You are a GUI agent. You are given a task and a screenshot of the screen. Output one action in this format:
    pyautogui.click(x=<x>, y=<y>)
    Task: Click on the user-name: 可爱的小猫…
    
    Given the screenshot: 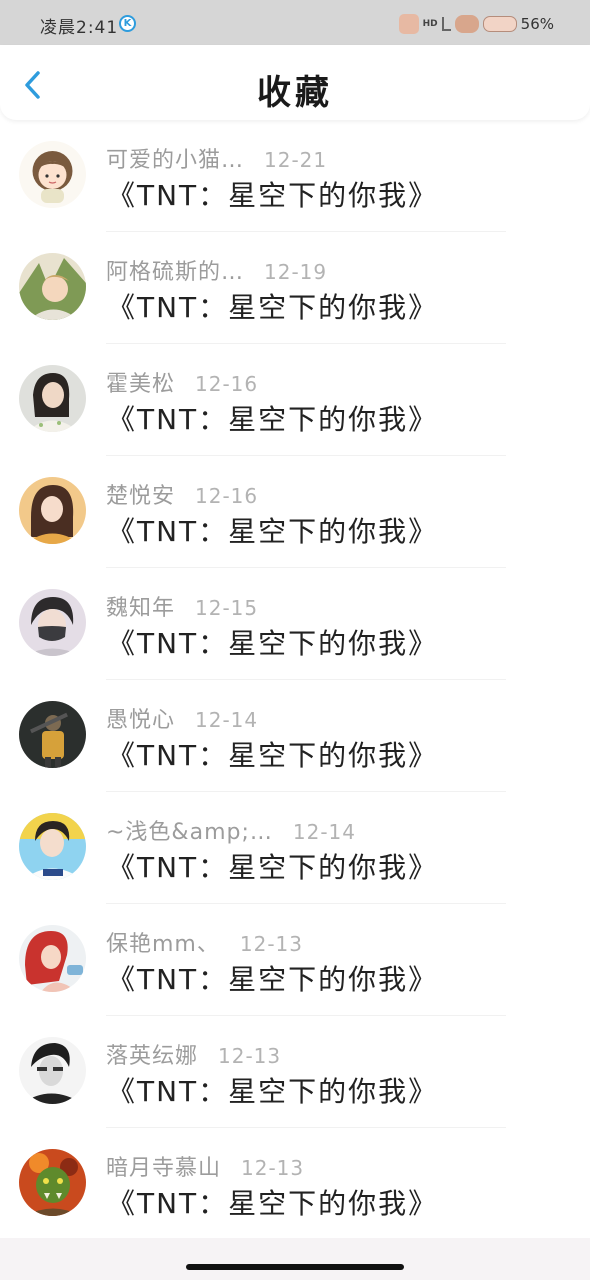 What is the action you would take?
    pyautogui.click(x=175, y=160)
    